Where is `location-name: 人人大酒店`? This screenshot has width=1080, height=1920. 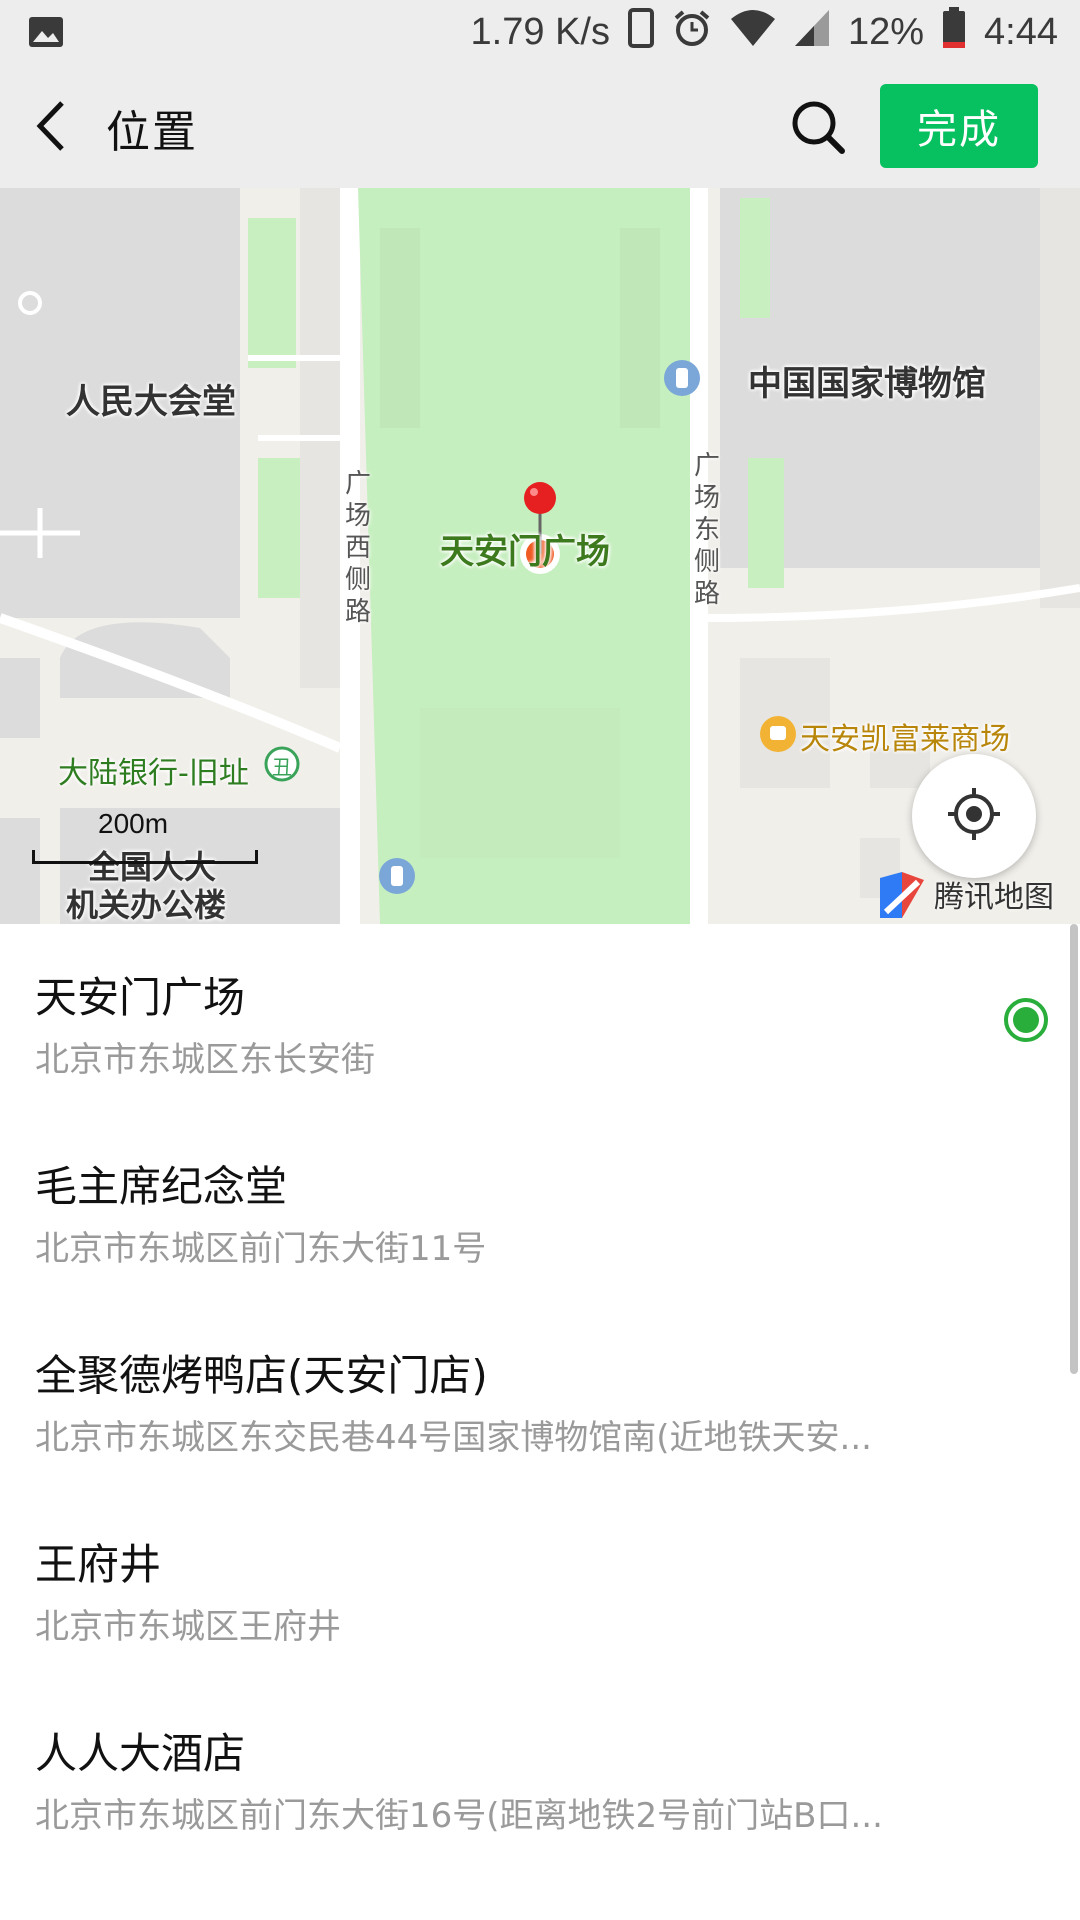
location-name: 人人大酒店 is located at coordinates (140, 1753).